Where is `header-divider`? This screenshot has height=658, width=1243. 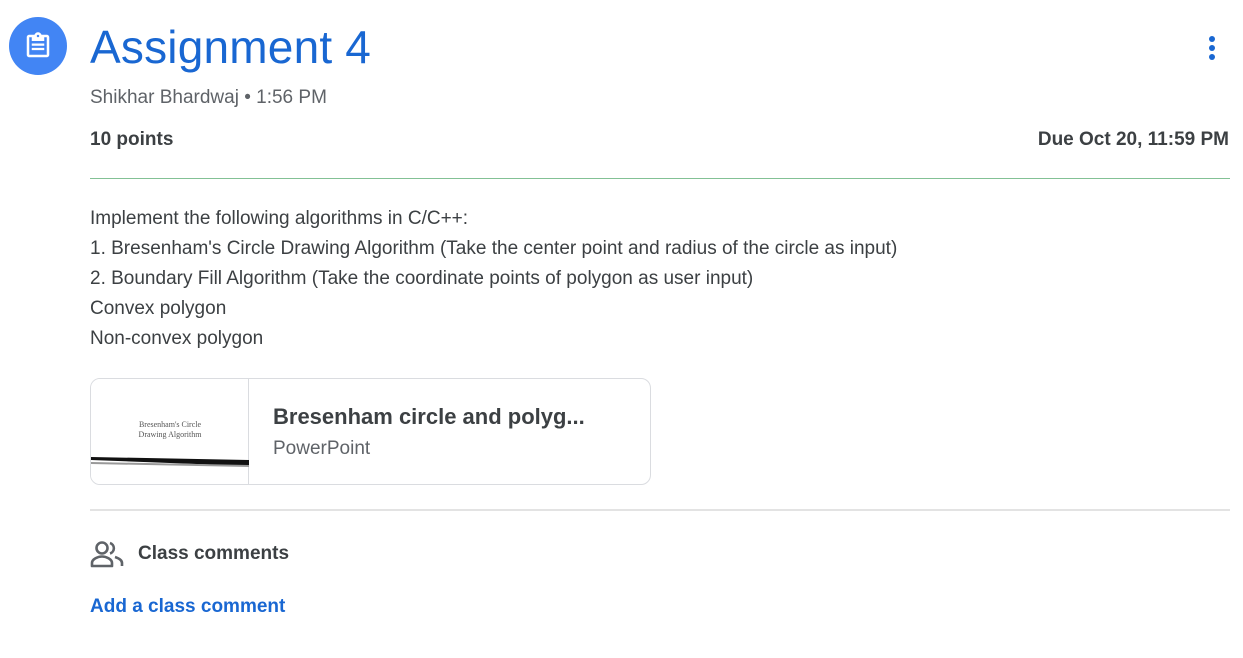
header-divider is located at coordinates (660, 178).